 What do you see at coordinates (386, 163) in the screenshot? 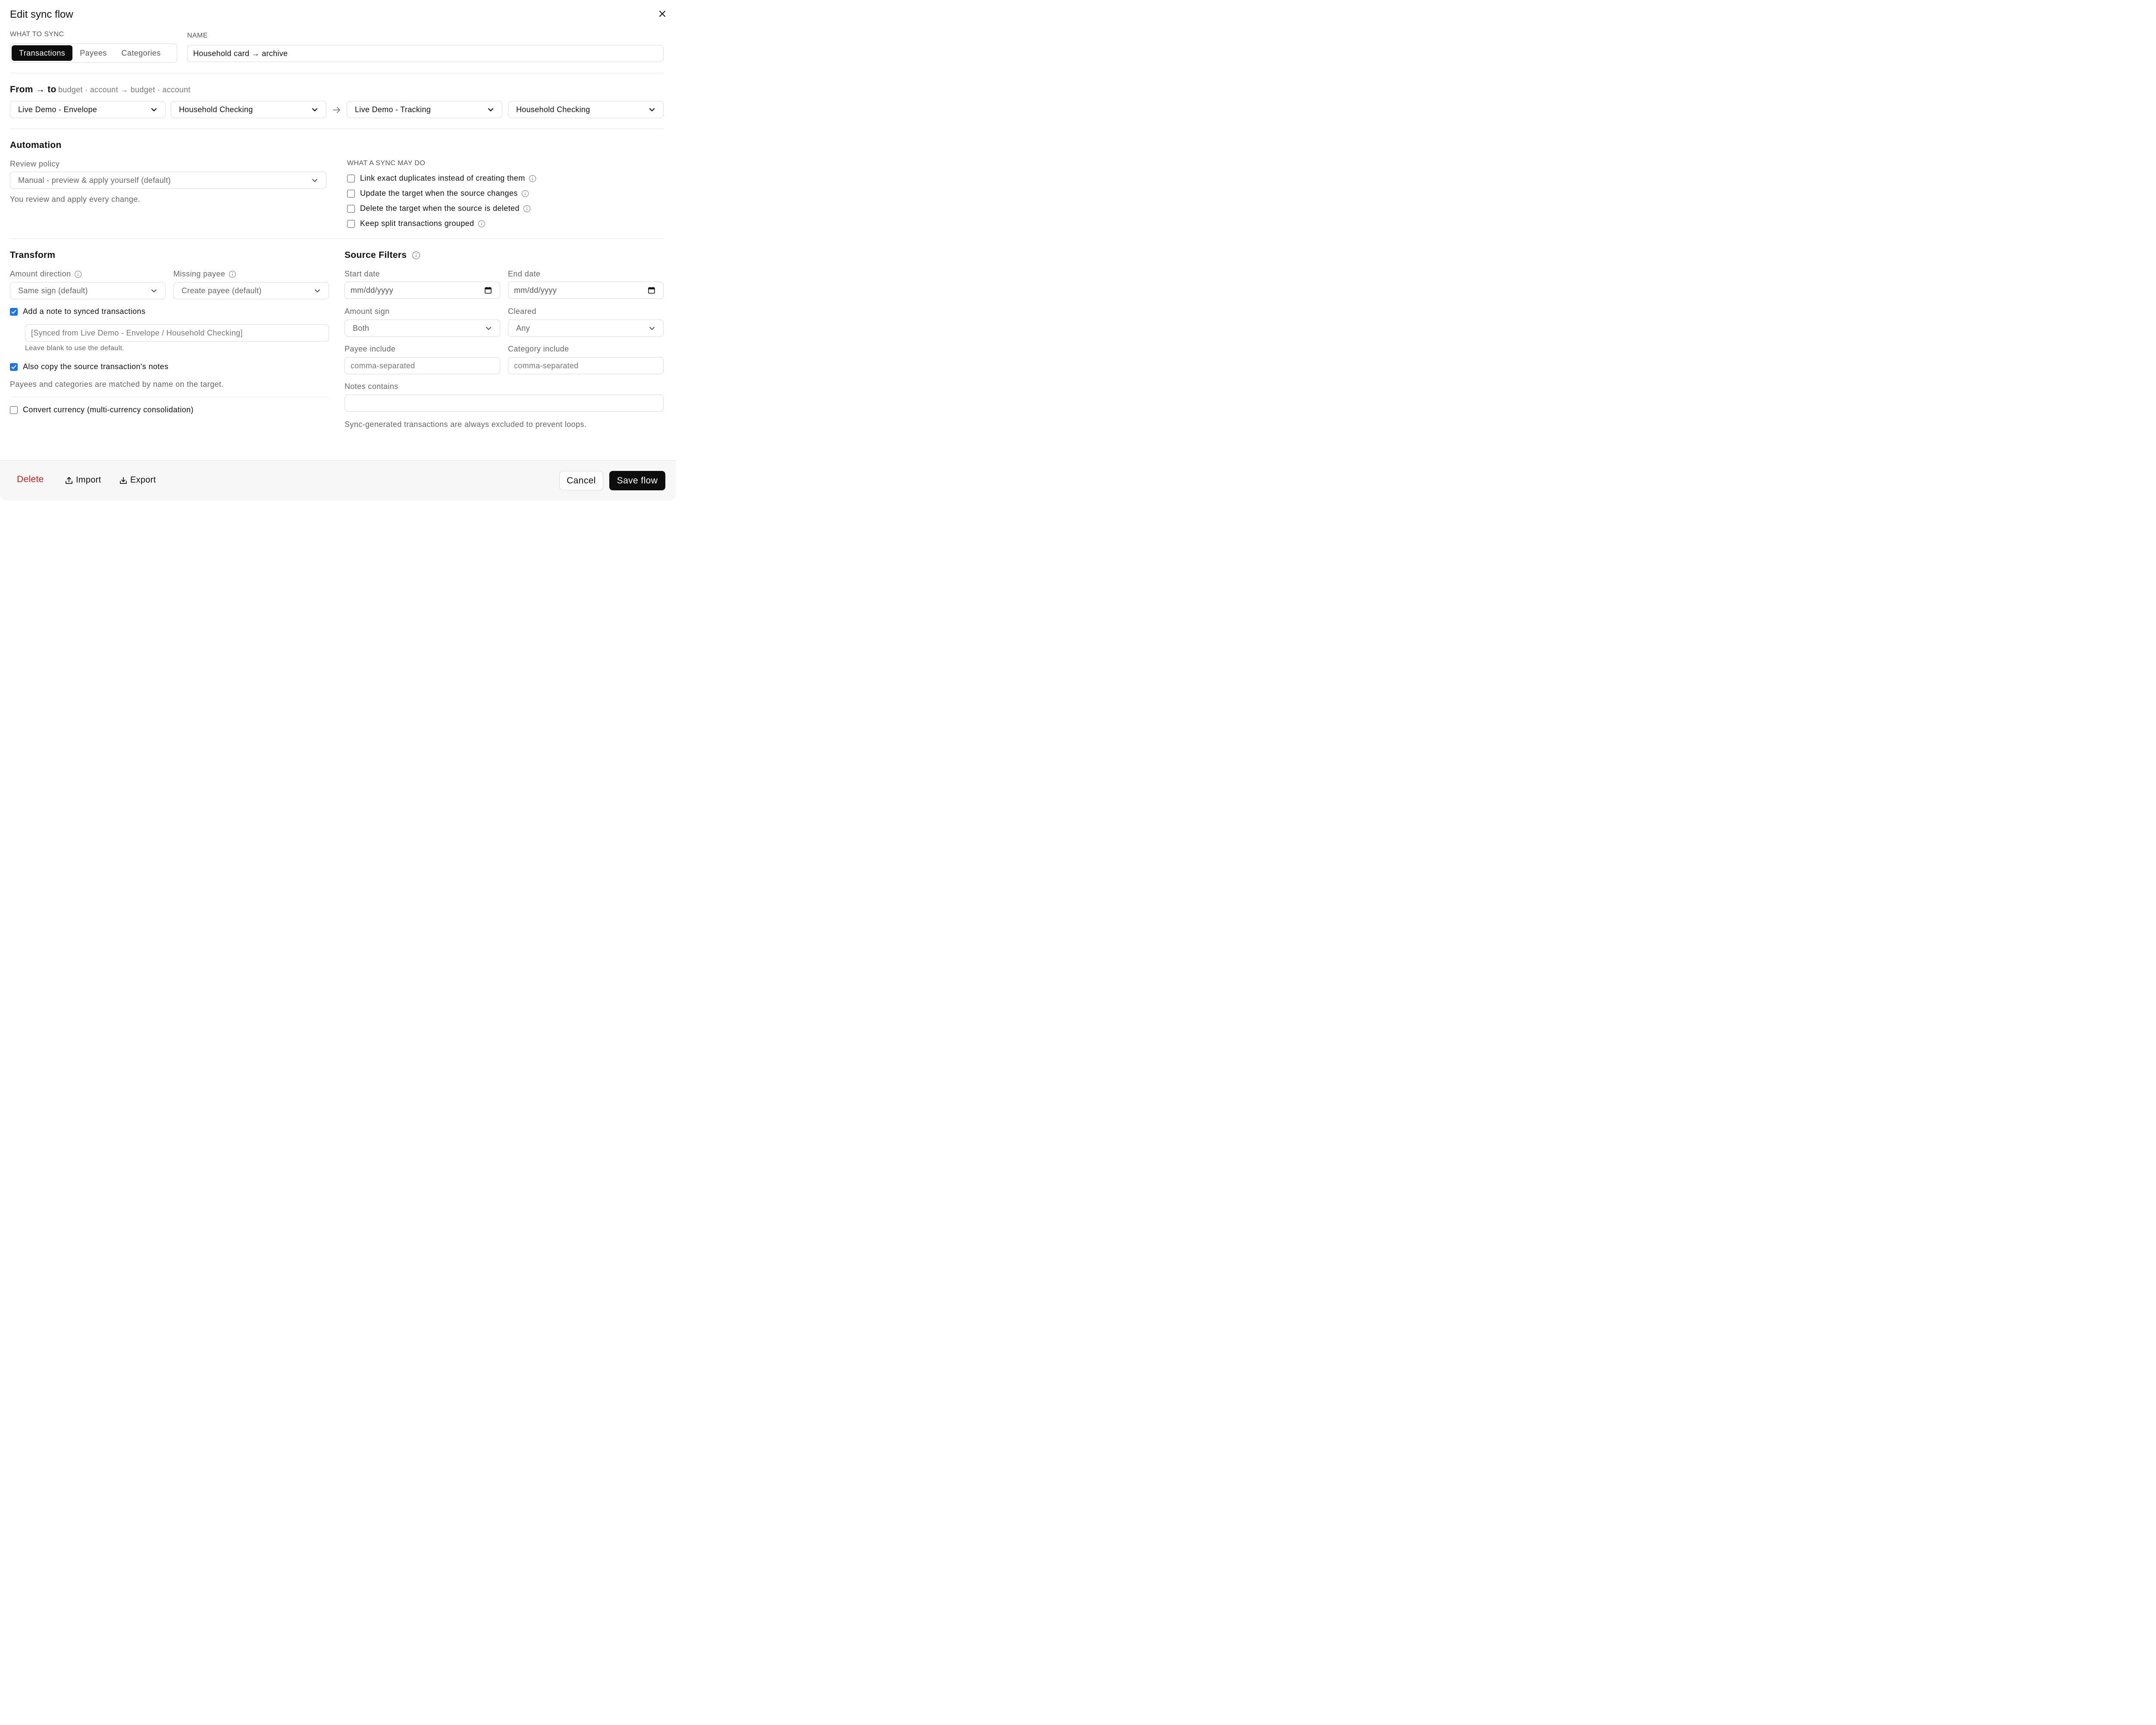
I see `may-do-label: WHAT A SYNC MAY DO` at bounding box center [386, 163].